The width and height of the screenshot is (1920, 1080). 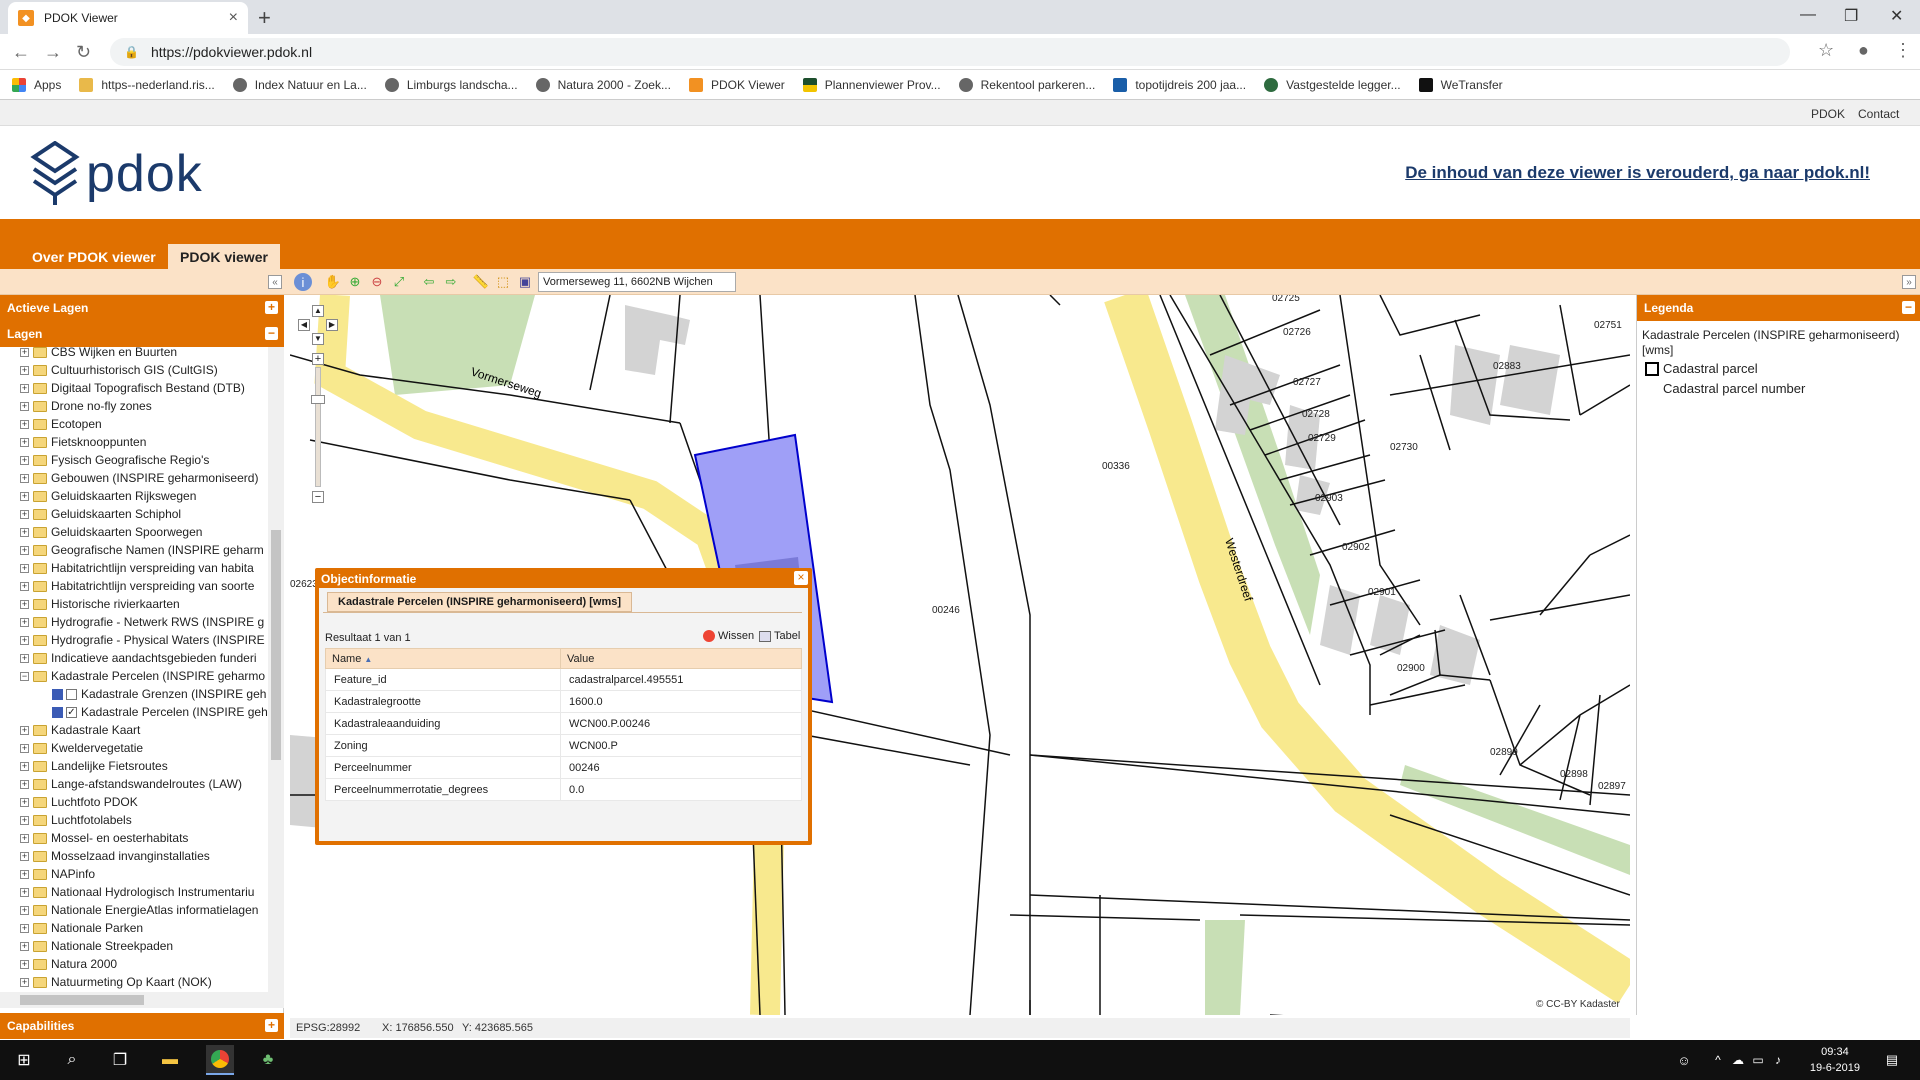 What do you see at coordinates (116, 174) in the screenshot?
I see `pdok-logo: pdok` at bounding box center [116, 174].